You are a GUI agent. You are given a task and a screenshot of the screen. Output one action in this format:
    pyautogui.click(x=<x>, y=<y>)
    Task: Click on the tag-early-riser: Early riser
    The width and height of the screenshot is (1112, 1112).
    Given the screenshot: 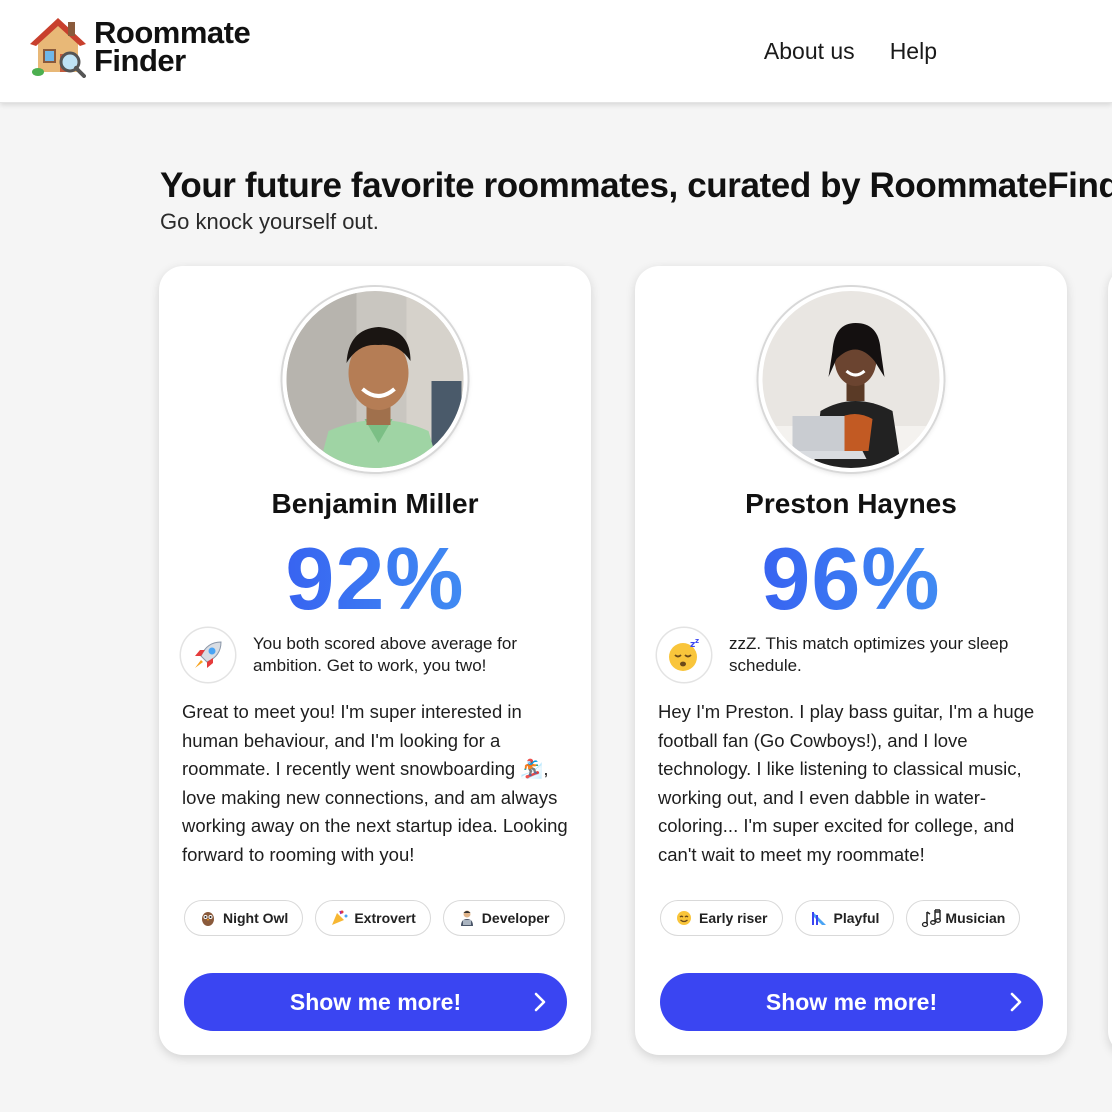 What is the action you would take?
    pyautogui.click(x=721, y=918)
    